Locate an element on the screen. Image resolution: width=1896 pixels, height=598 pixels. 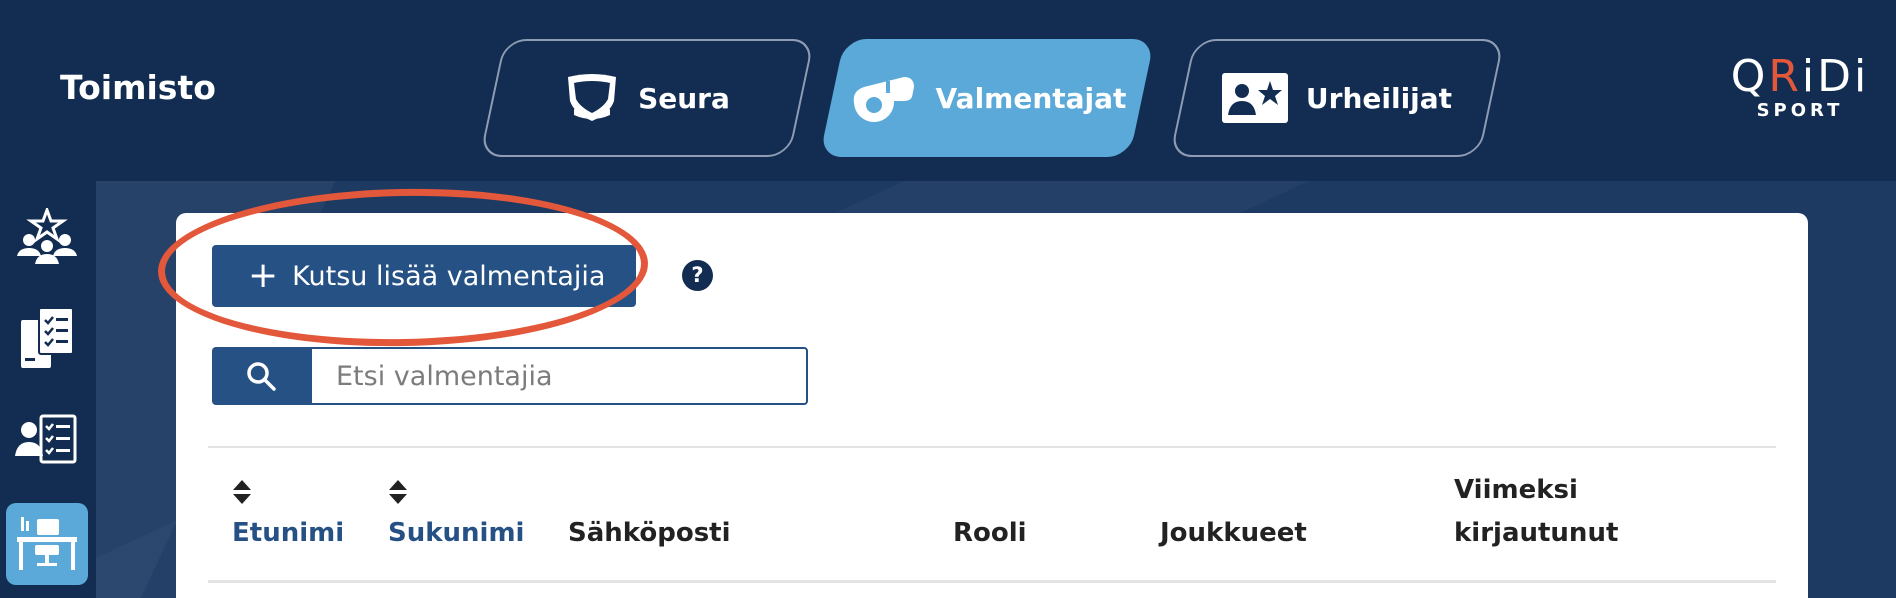
sidebar is located at coordinates (48, 389).